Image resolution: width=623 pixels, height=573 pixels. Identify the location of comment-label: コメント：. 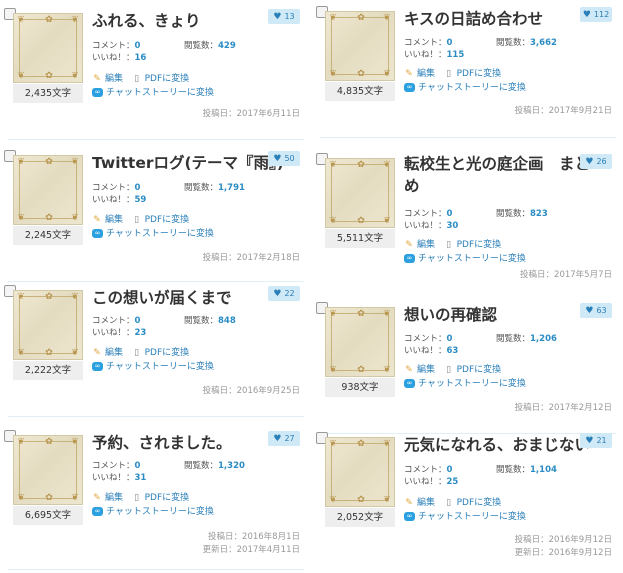
(113, 46).